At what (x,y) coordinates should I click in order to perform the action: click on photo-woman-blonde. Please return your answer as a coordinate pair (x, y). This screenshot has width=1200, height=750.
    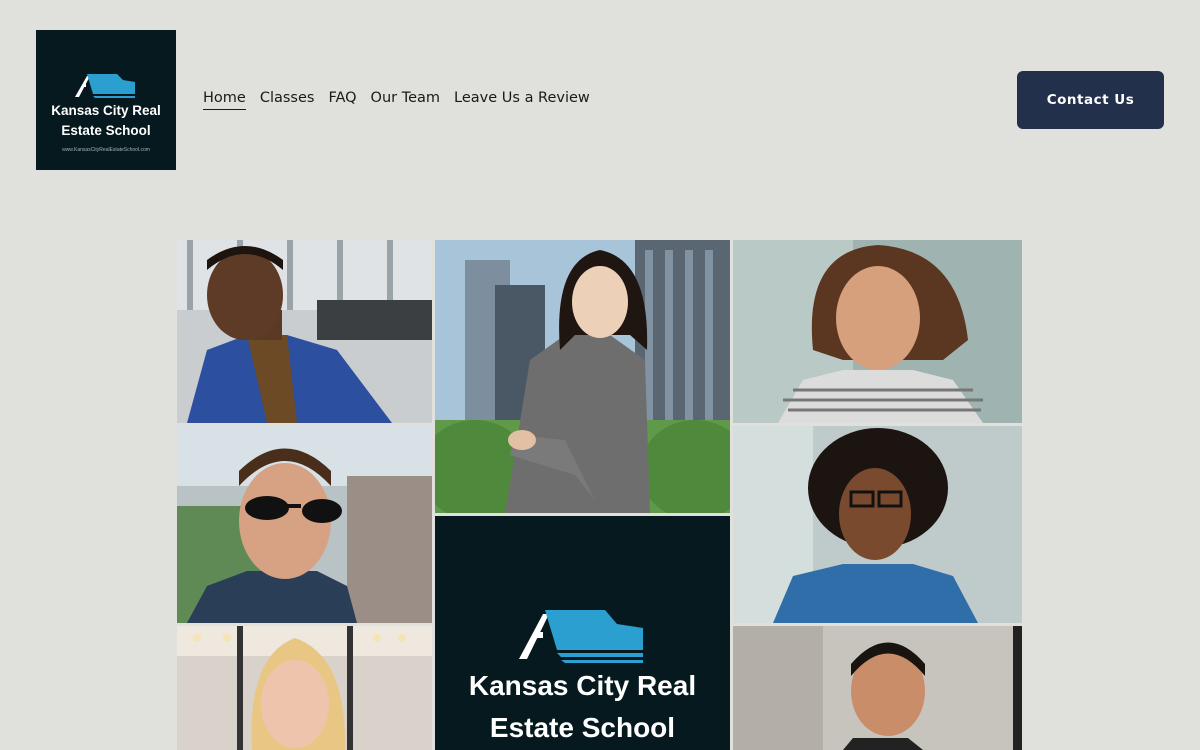
    Looking at the image, I should click on (304, 688).